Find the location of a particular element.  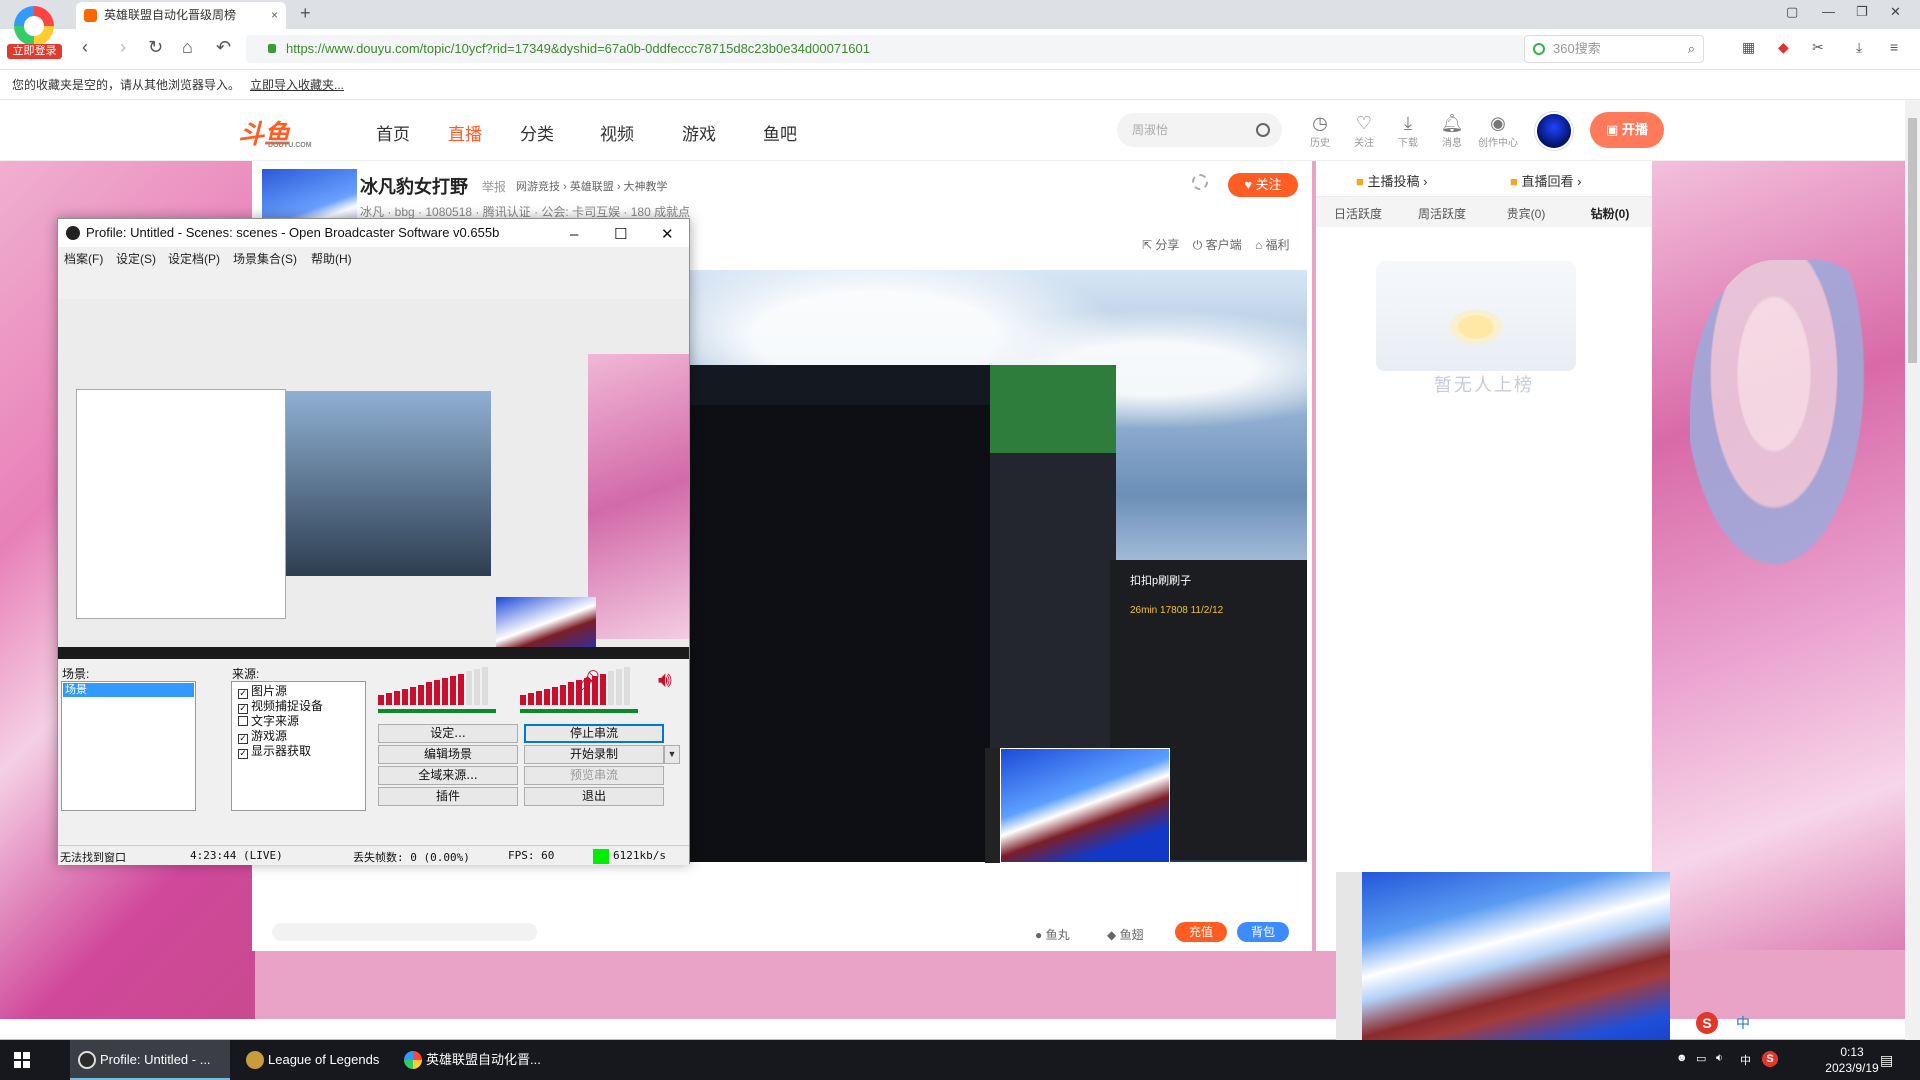

menu-icon: ≡ is located at coordinates (1894, 47).